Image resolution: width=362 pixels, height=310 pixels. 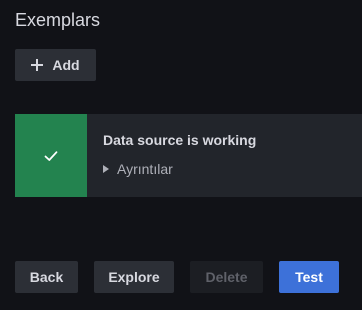 I want to click on back-button: Back, so click(x=46, y=277).